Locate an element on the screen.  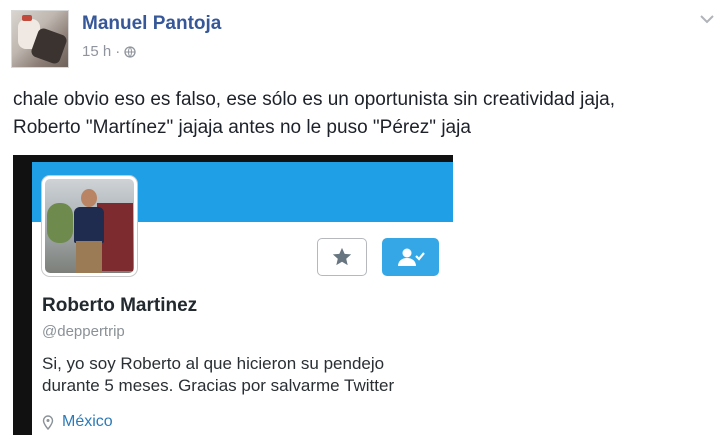
follow-button is located at coordinates (410, 257).